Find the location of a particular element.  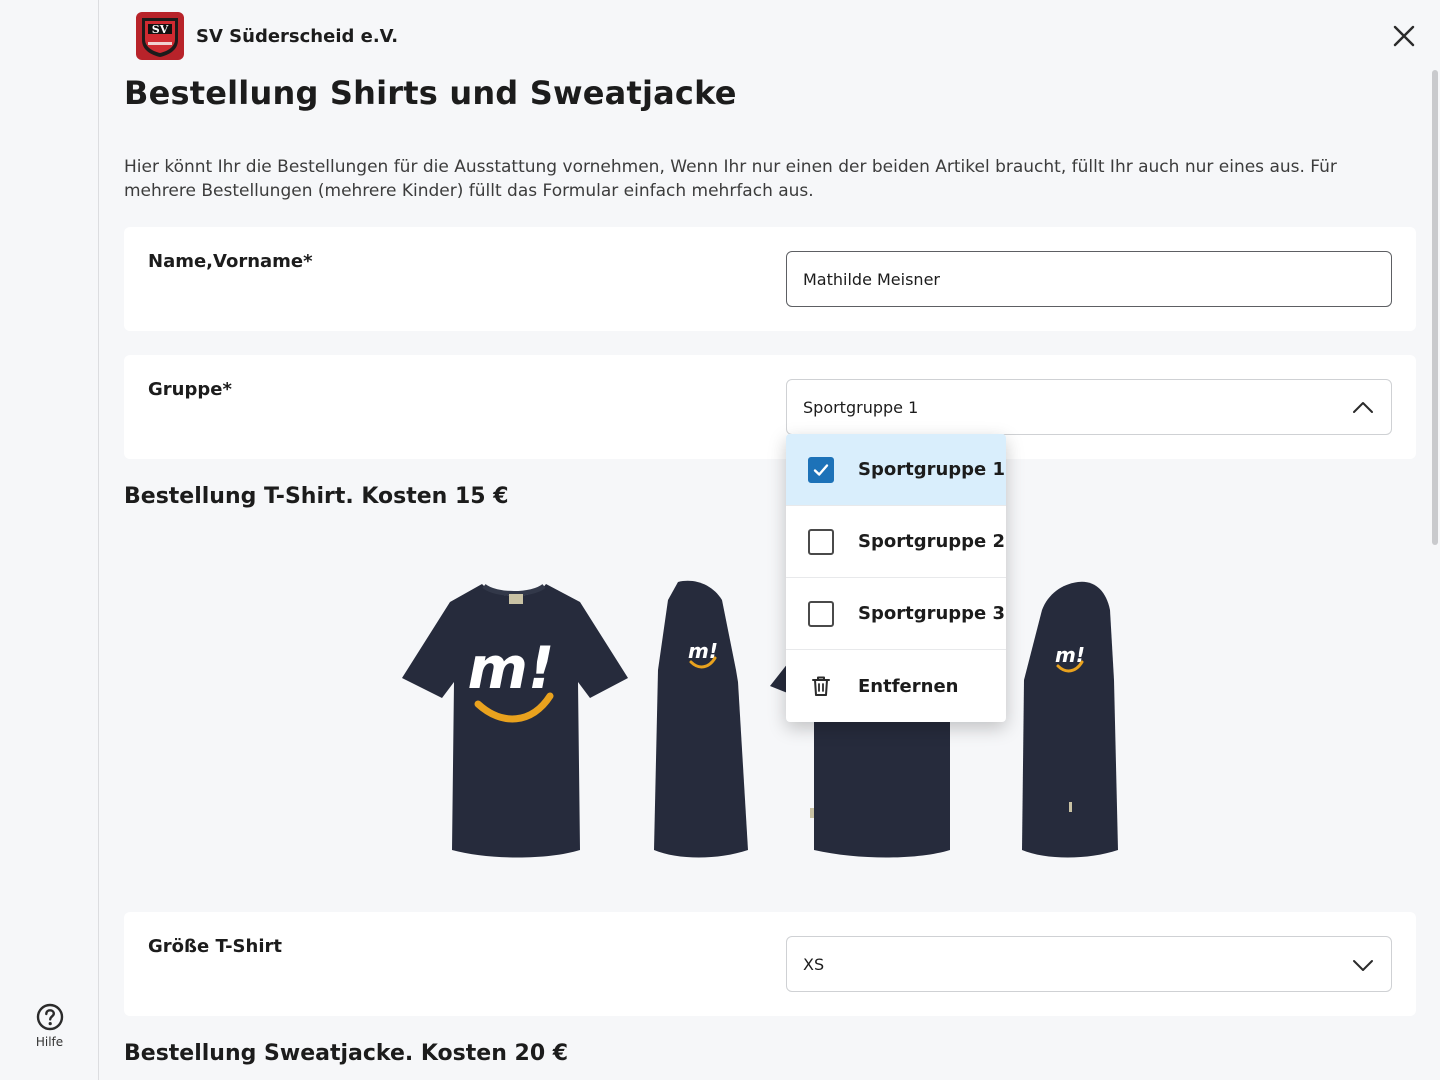

left-sidebar: Hilfe is located at coordinates (49, 540).